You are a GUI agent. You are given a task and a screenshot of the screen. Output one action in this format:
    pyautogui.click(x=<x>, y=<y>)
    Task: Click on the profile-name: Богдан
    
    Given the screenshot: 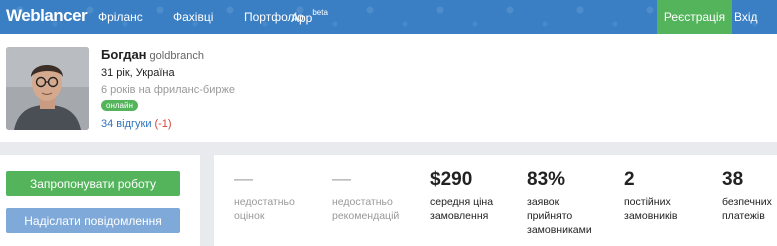 What is the action you would take?
    pyautogui.click(x=124, y=54)
    